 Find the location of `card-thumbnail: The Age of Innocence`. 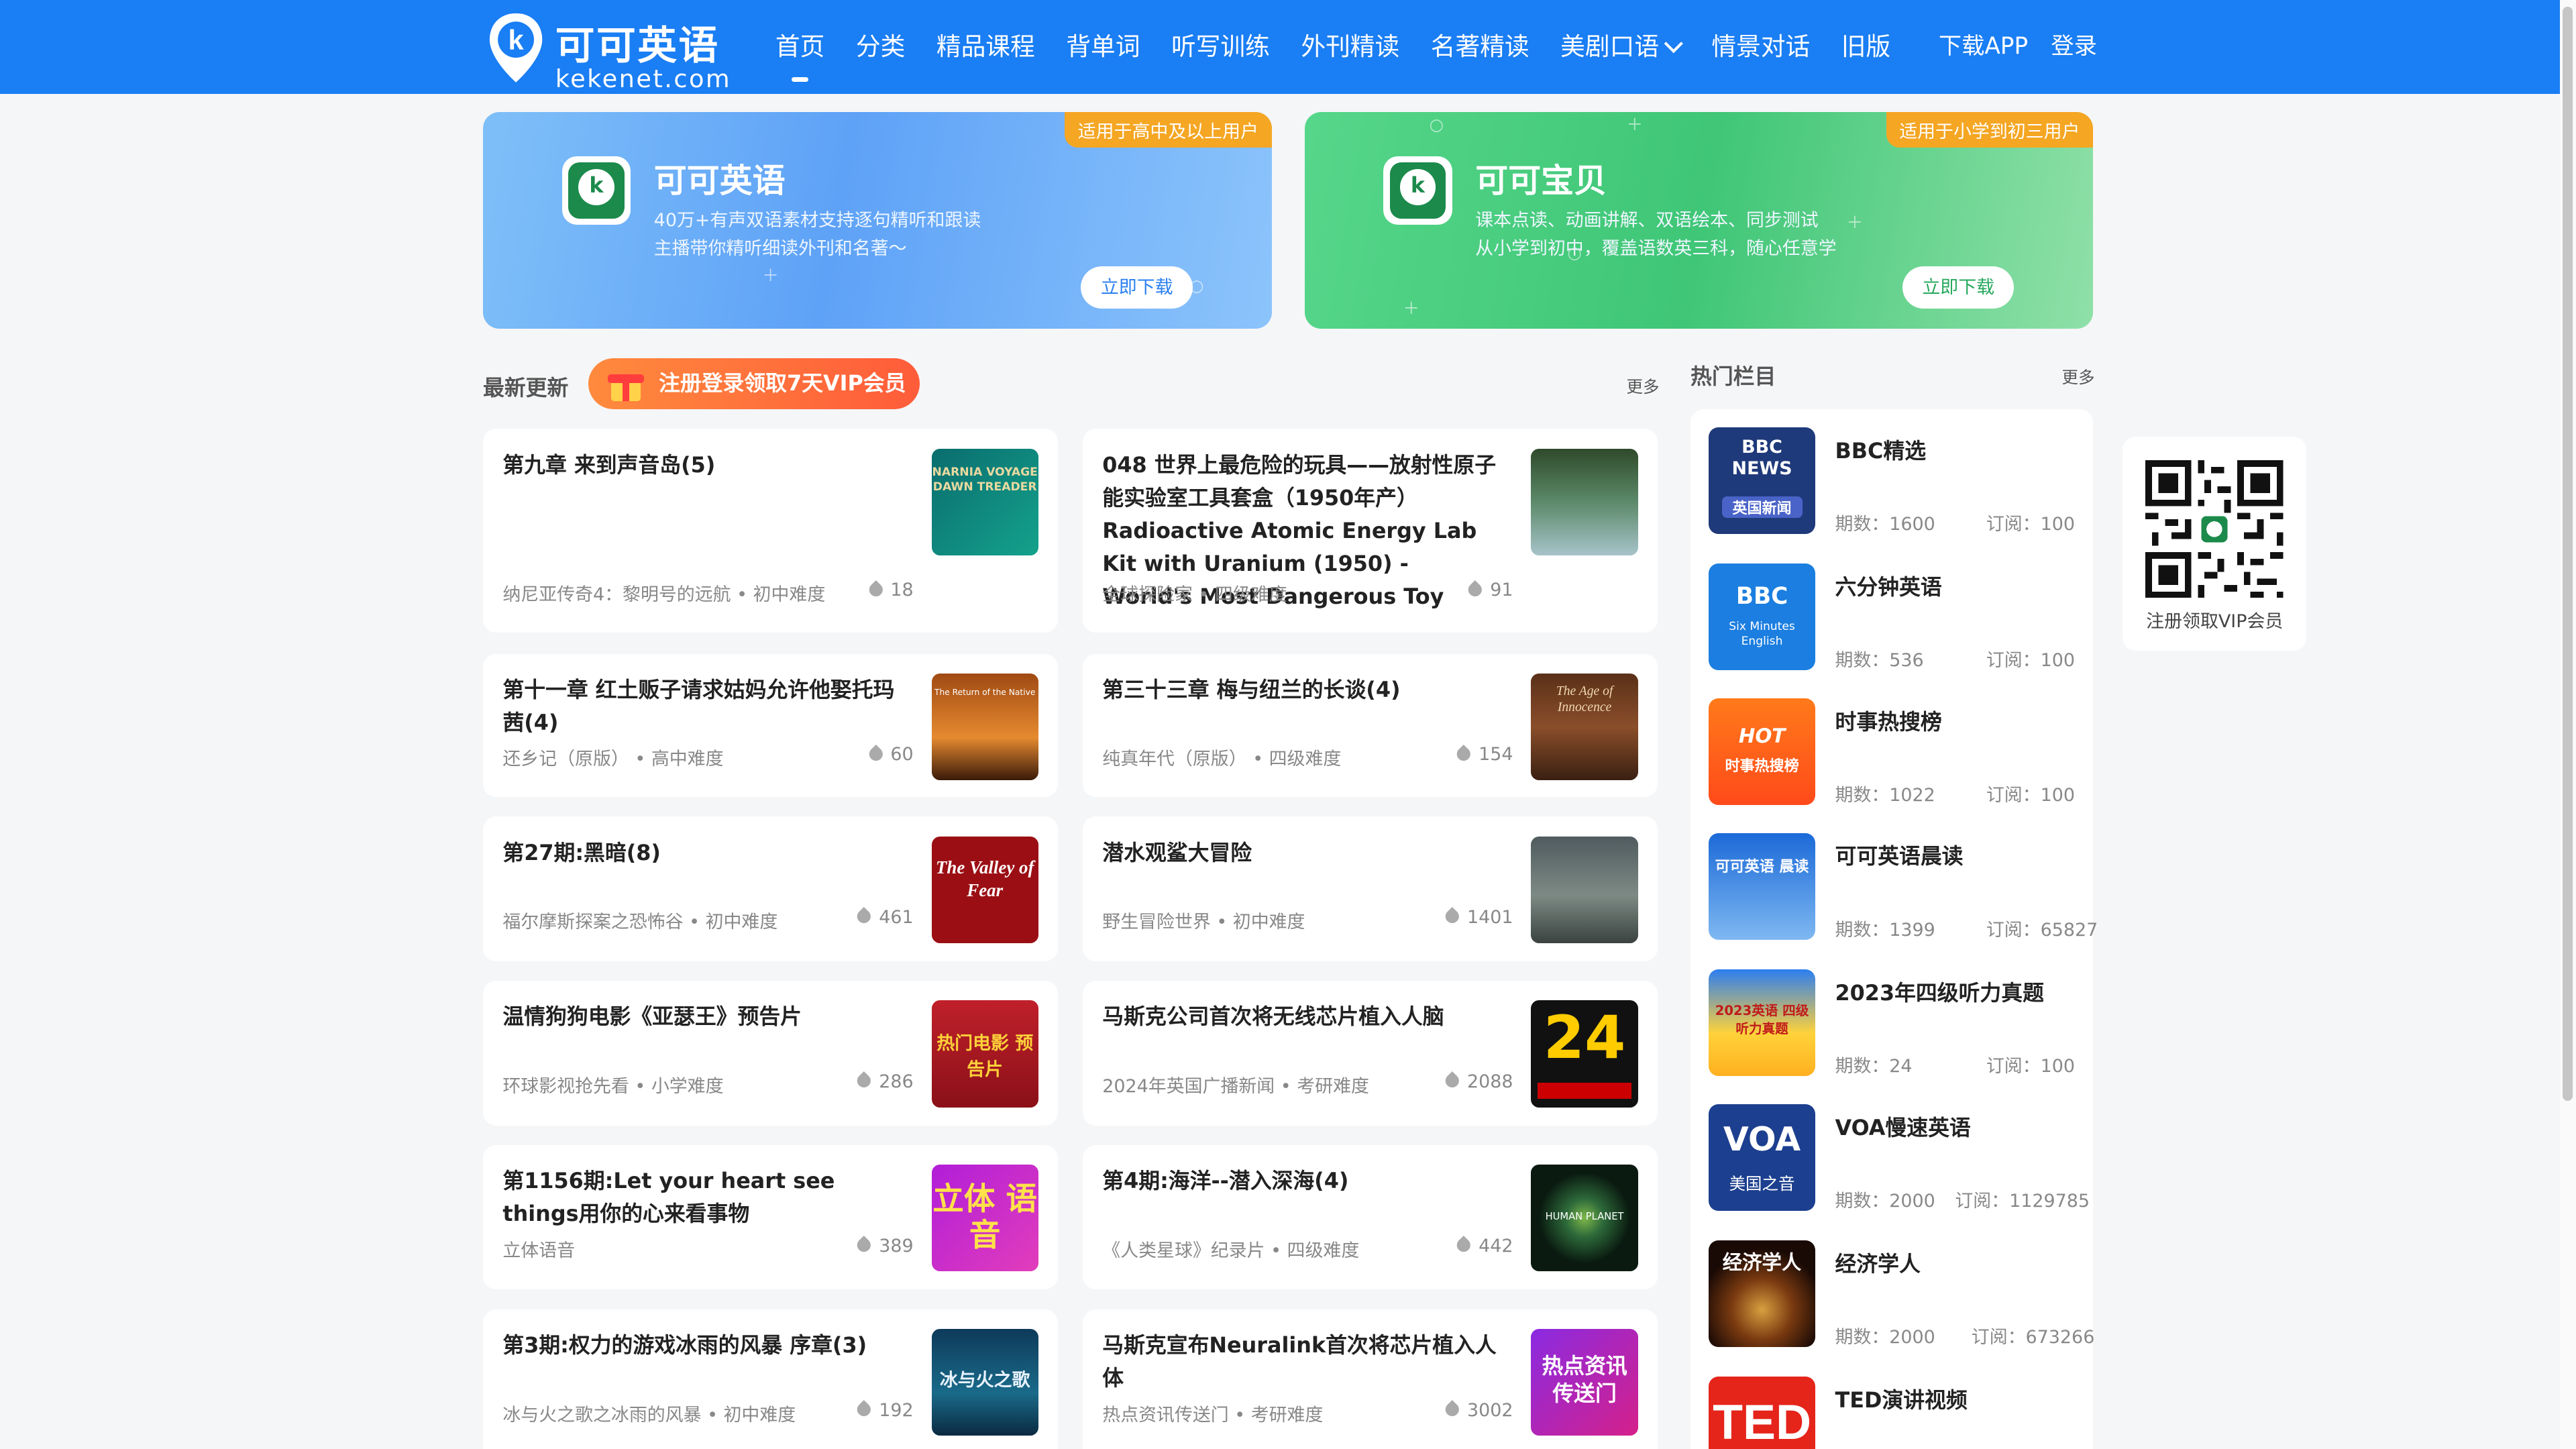

card-thumbnail: The Age of Innocence is located at coordinates (1584, 727).